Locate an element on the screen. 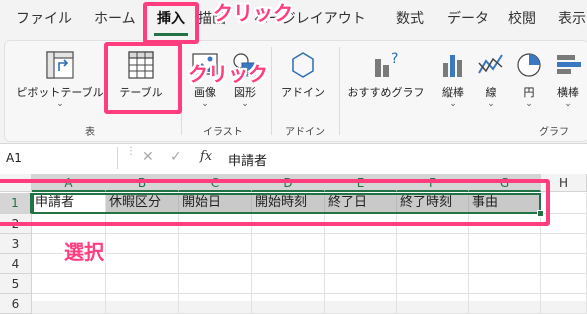  row-header: 5 is located at coordinates (16, 284).